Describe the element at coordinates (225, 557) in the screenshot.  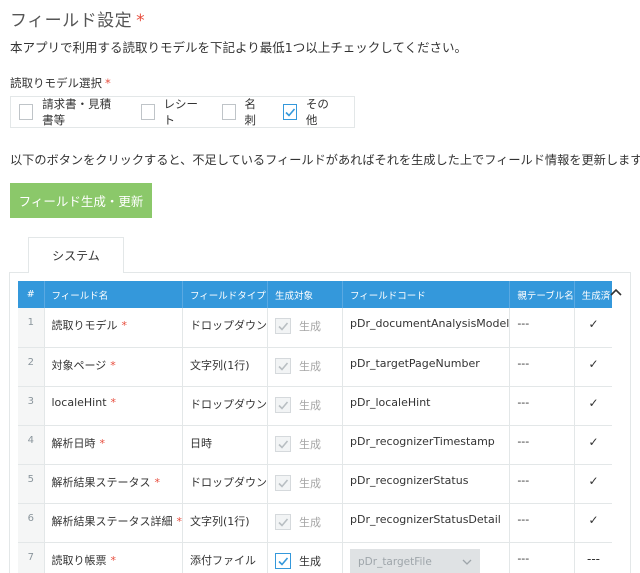
I see `field-type: 添付ファイル` at that location.